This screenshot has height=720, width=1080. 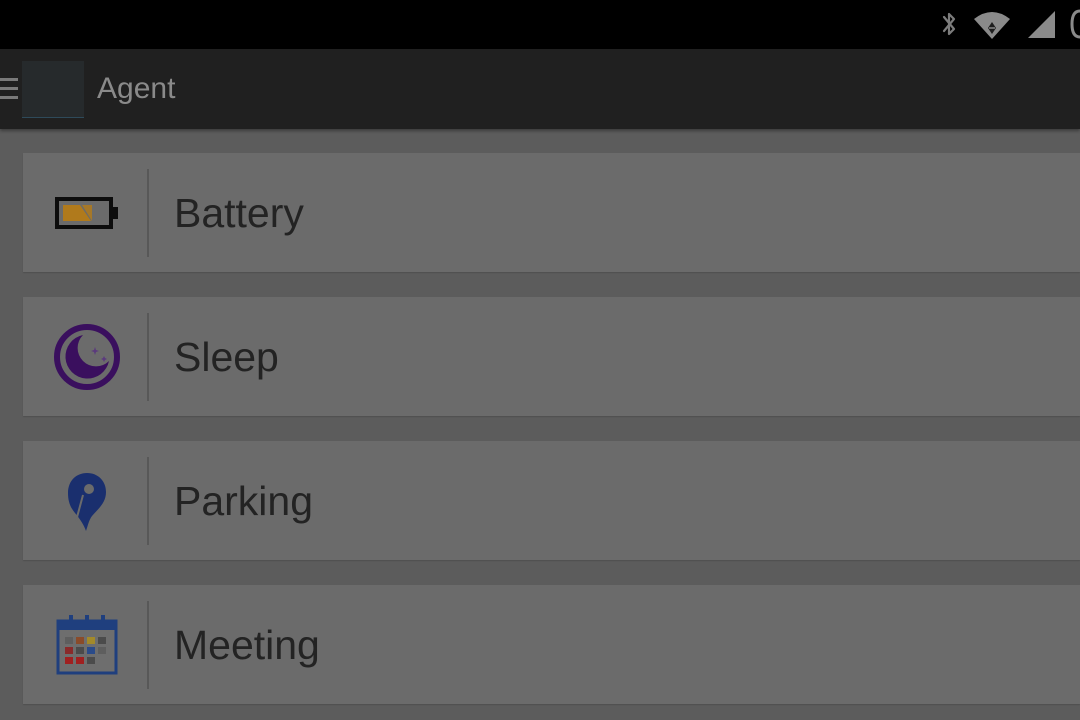 I want to click on drawer-menu-icon, so click(x=10, y=89).